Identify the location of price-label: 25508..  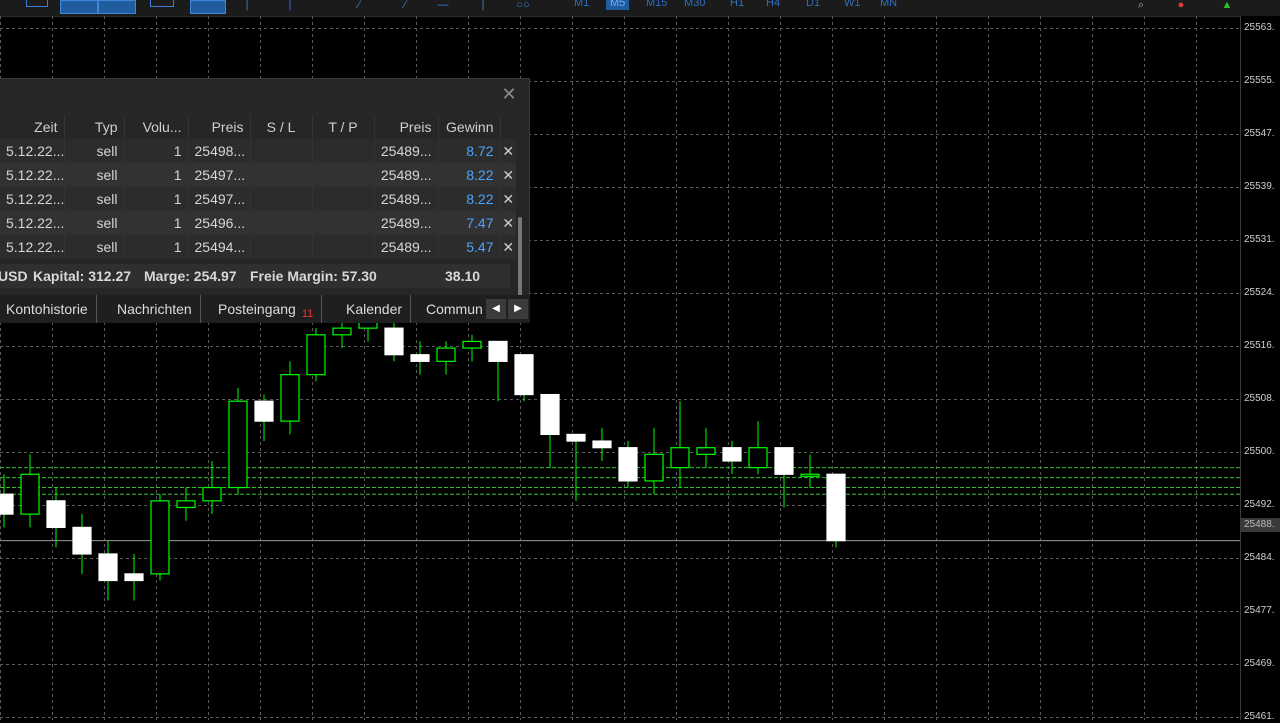
(1259, 398).